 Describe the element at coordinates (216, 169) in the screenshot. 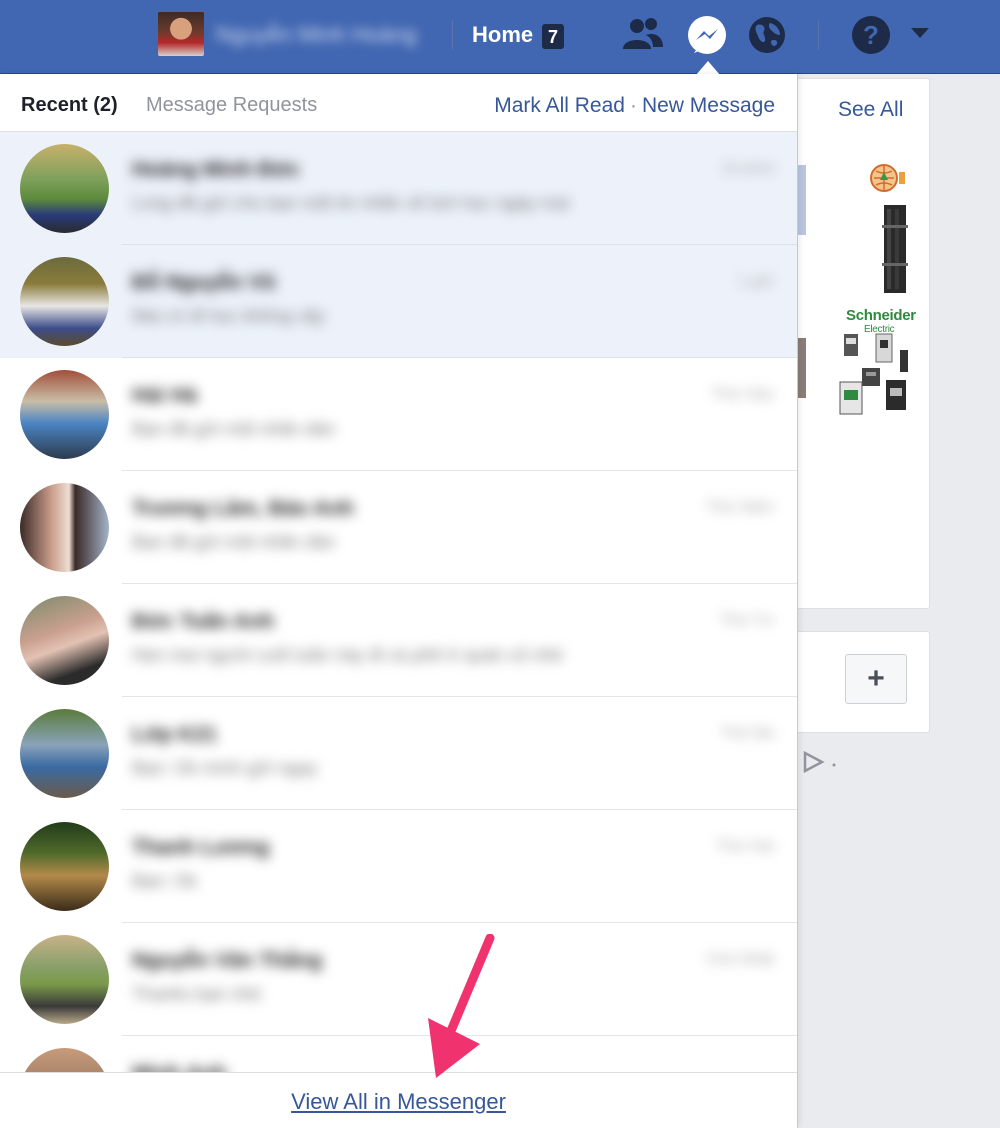

I see `conversation-name: Hoàng Minh Đức` at that location.